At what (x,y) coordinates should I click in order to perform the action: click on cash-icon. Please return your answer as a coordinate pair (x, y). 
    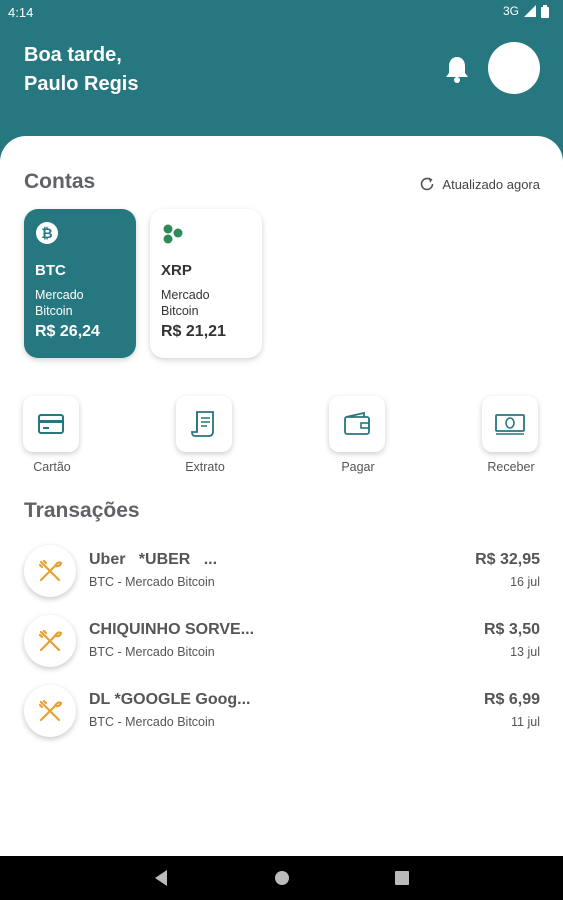
    Looking at the image, I should click on (510, 424).